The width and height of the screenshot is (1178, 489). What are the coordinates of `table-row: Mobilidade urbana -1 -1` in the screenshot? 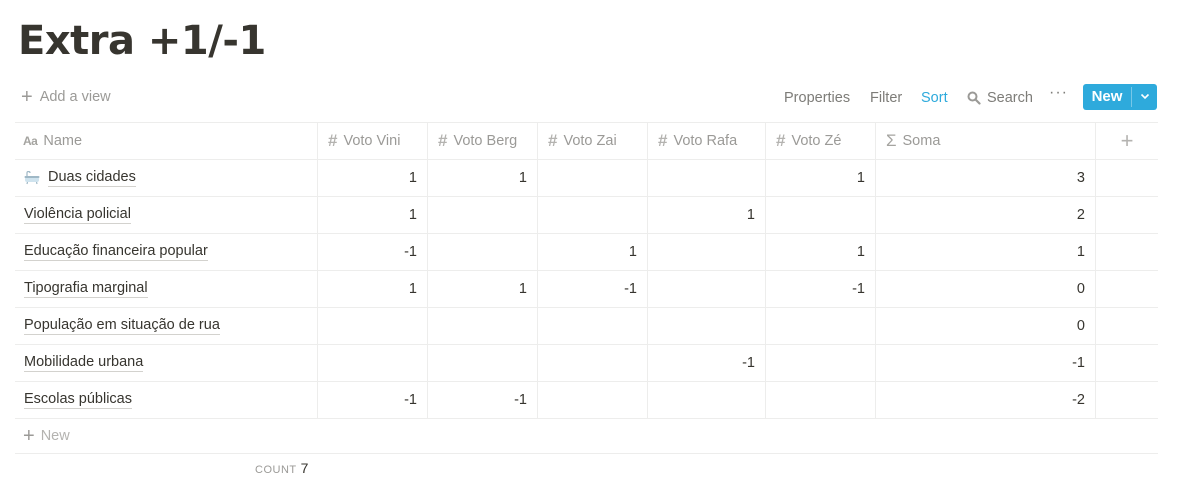 It's located at (586, 363).